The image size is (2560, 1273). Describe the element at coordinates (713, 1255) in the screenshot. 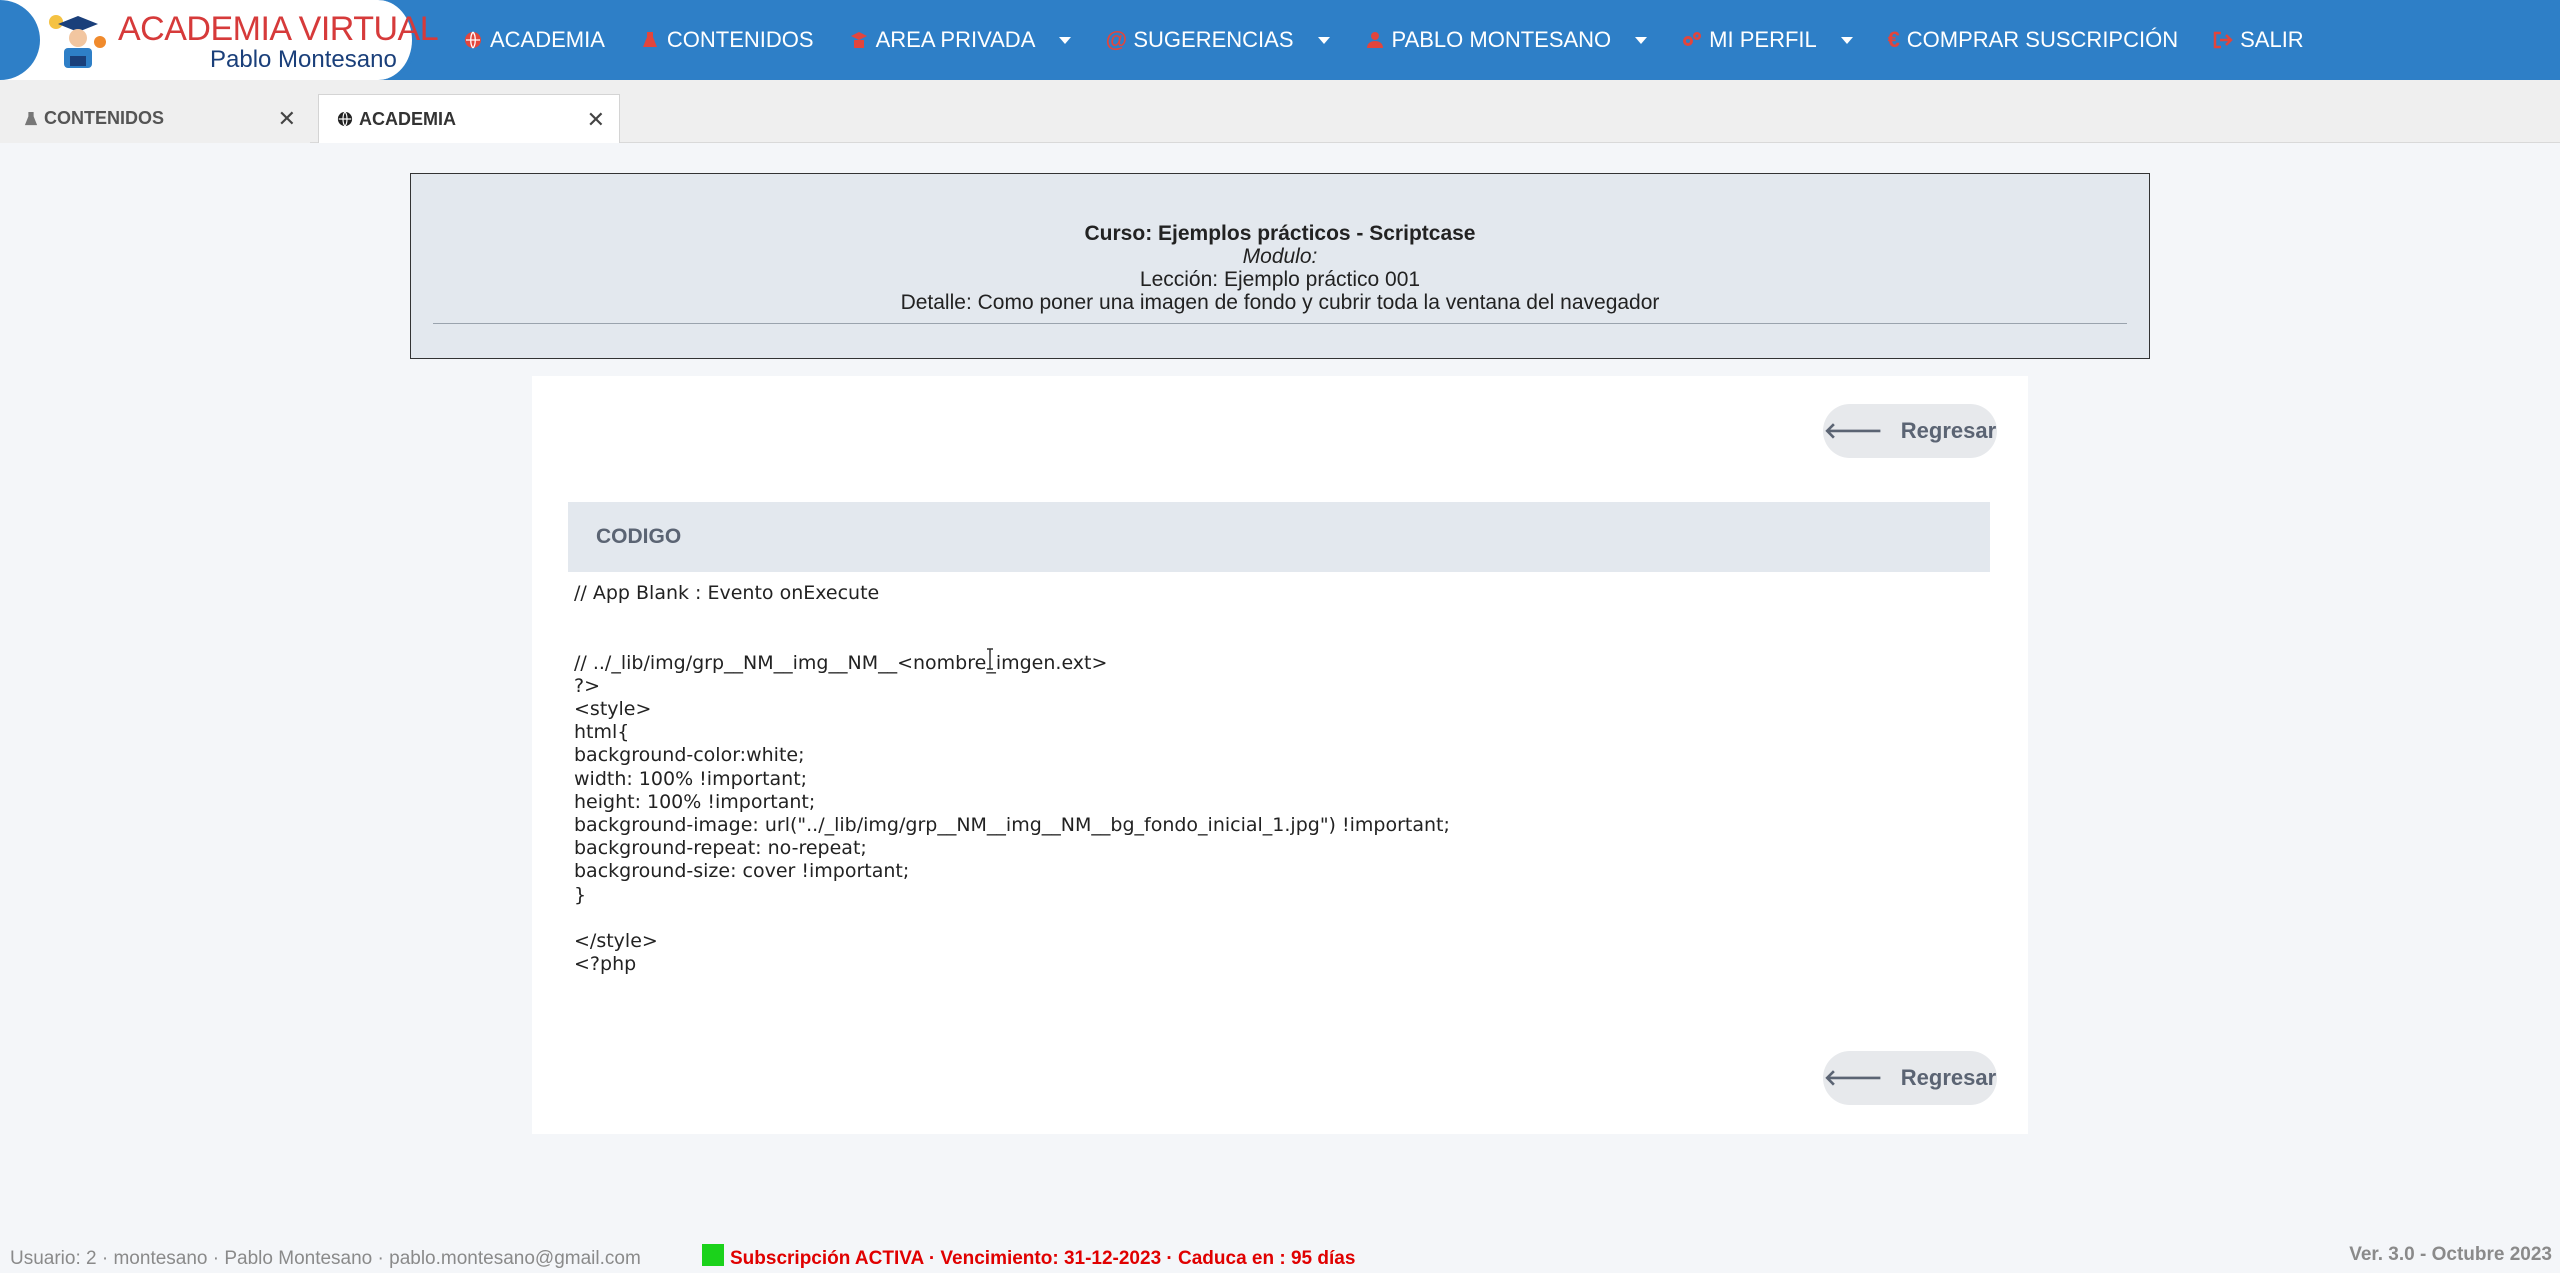

I see `status-indicator` at that location.